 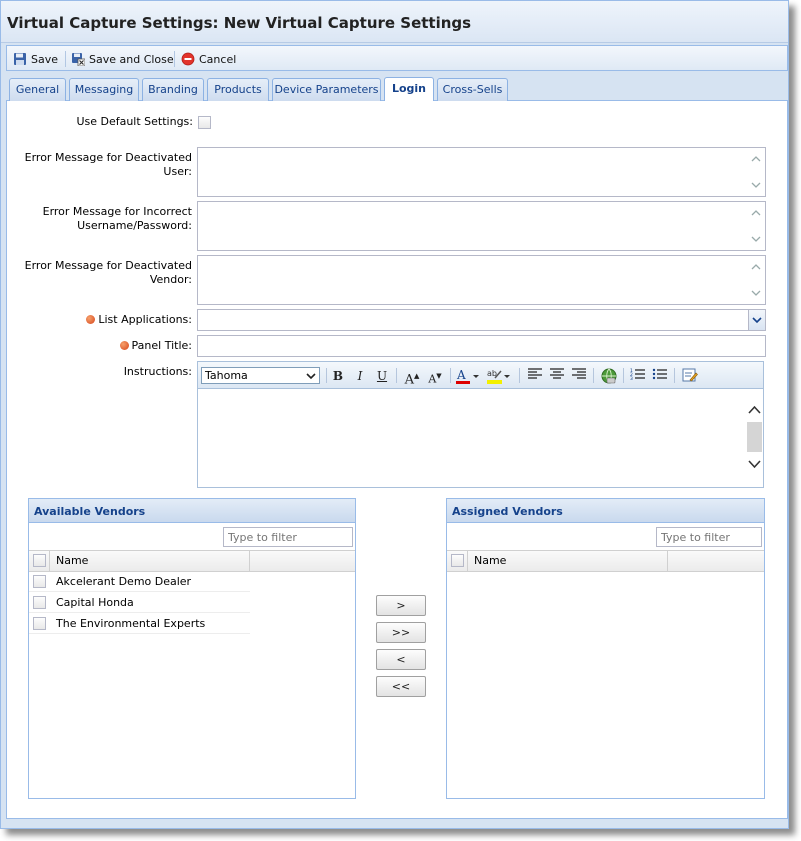 What do you see at coordinates (208, 59) in the screenshot?
I see `cancel-button: Cancel` at bounding box center [208, 59].